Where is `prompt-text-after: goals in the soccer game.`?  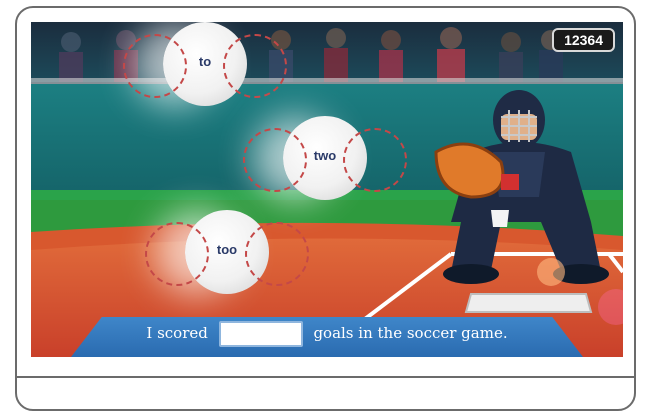 prompt-text-after: goals in the soccer game. is located at coordinates (410, 333).